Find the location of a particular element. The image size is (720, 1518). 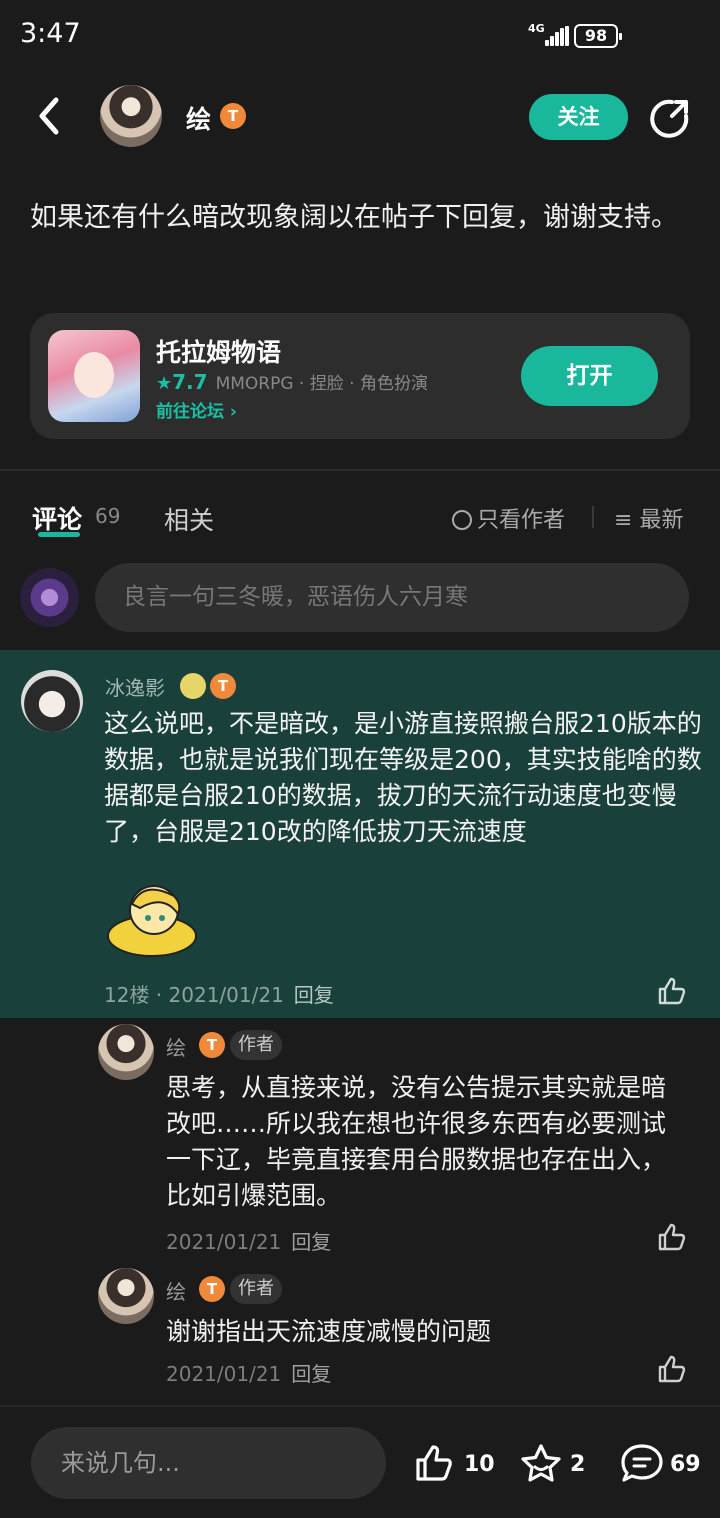

comment-input: 良言一句三冬暖，恶语伤人六月寒 is located at coordinates (392, 597).